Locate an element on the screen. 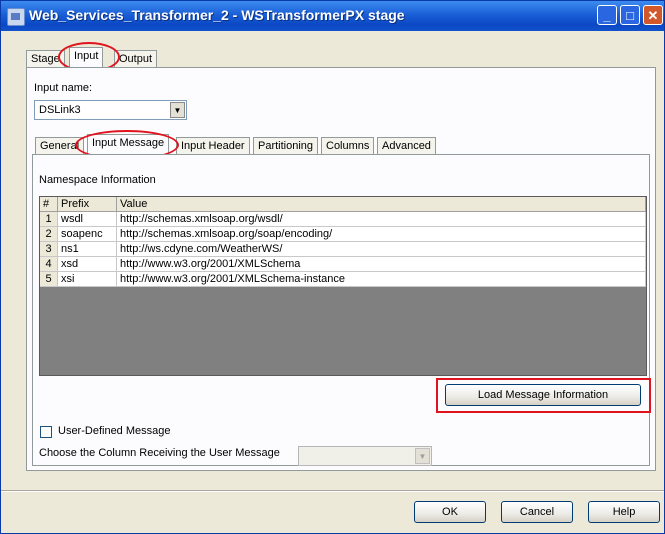  table-row: 4 xsd http://www.w3.org/2001/XMLSchema is located at coordinates (343, 264).